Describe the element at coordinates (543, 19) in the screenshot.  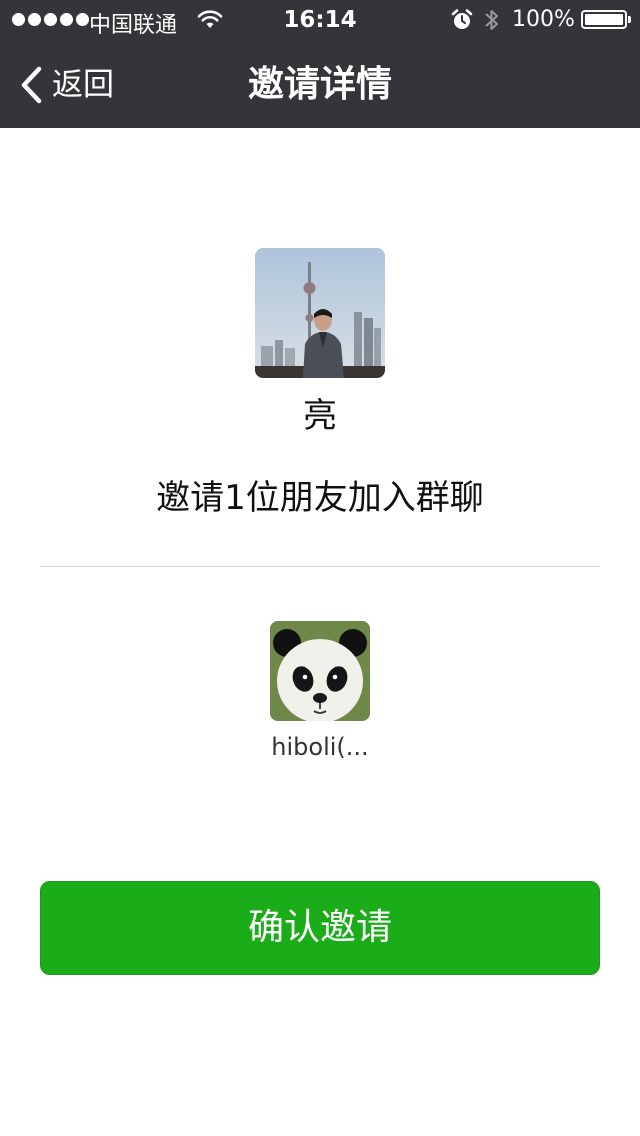
I see `battery-percent: 100%` at that location.